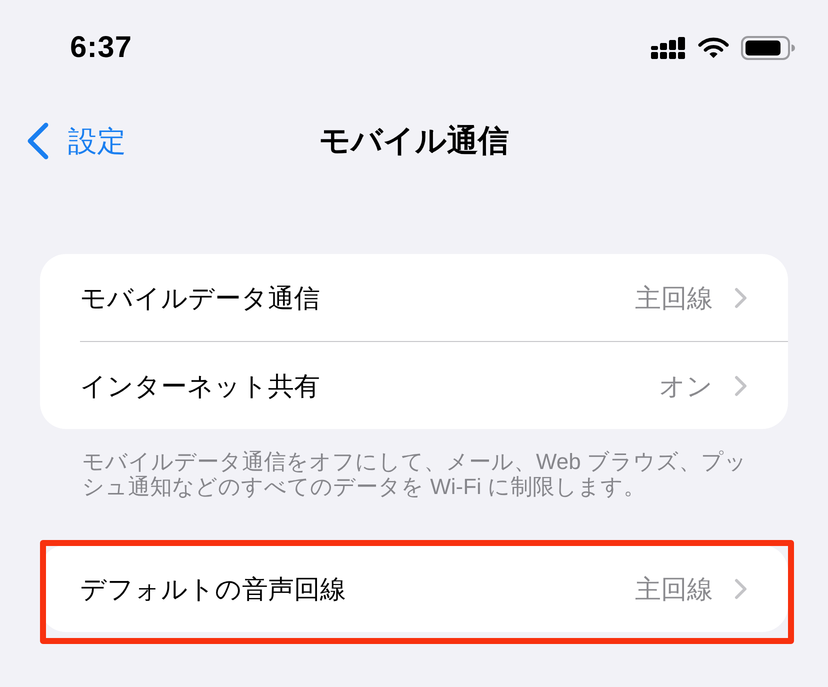 The height and width of the screenshot is (687, 828). Describe the element at coordinates (713, 48) in the screenshot. I see `wifi-icon` at that location.